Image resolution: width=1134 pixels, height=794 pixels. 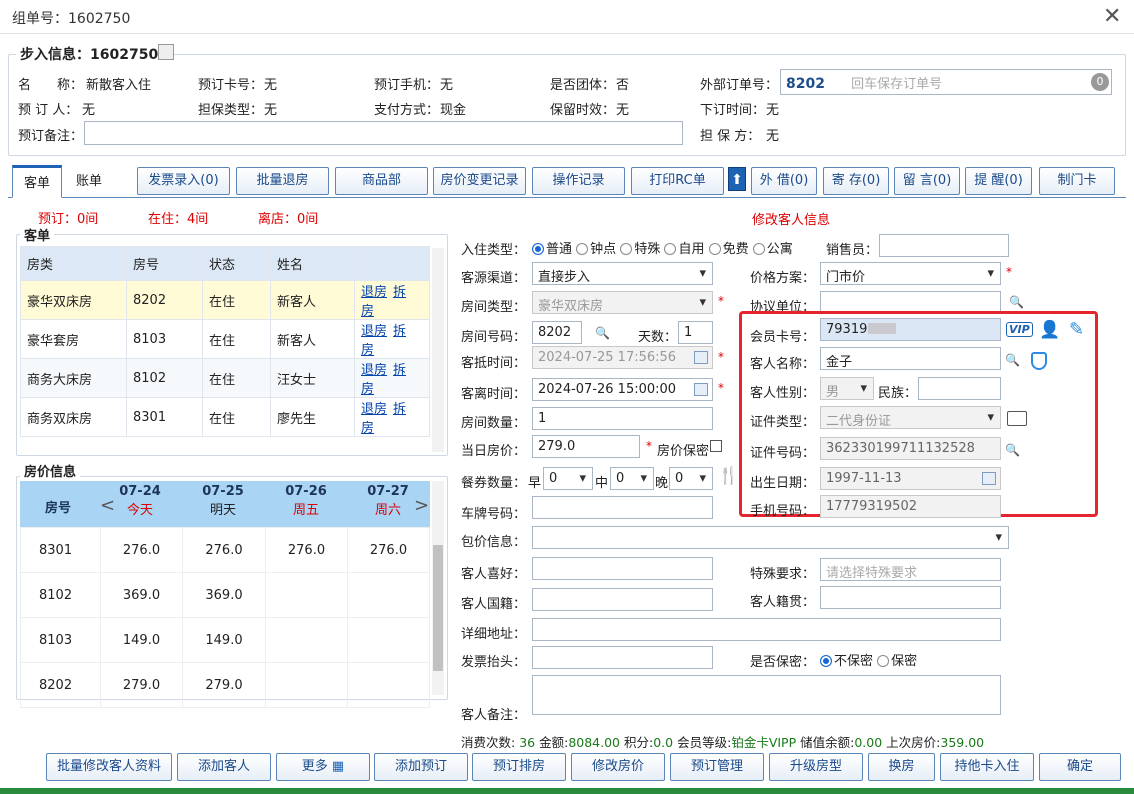 What do you see at coordinates (987, 767) in the screenshot?
I see `other-card-checkin-button: 持他卡入住` at bounding box center [987, 767].